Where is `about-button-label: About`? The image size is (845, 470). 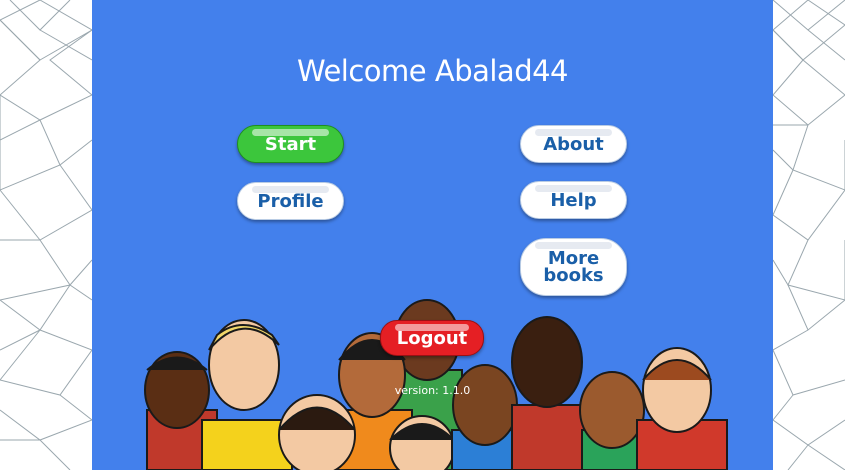 about-button-label: About is located at coordinates (573, 144).